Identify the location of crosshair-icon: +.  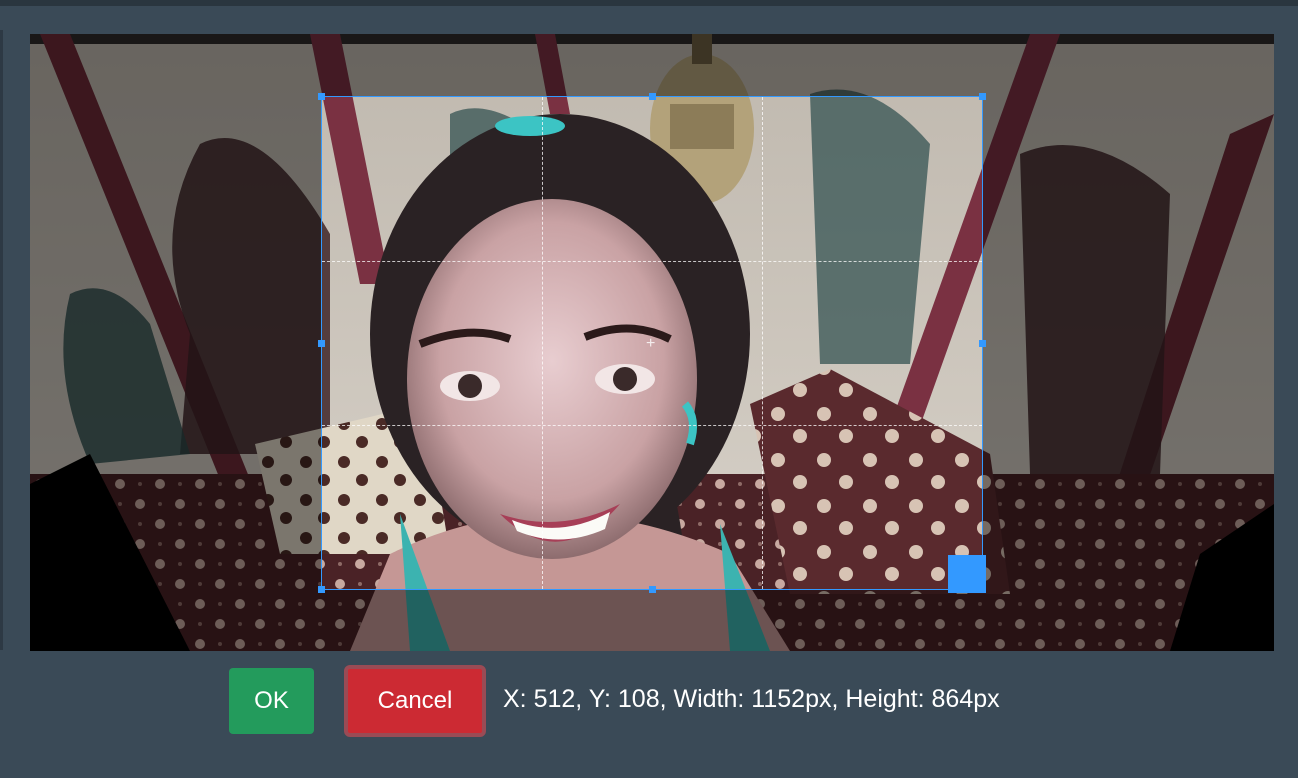
(651, 343).